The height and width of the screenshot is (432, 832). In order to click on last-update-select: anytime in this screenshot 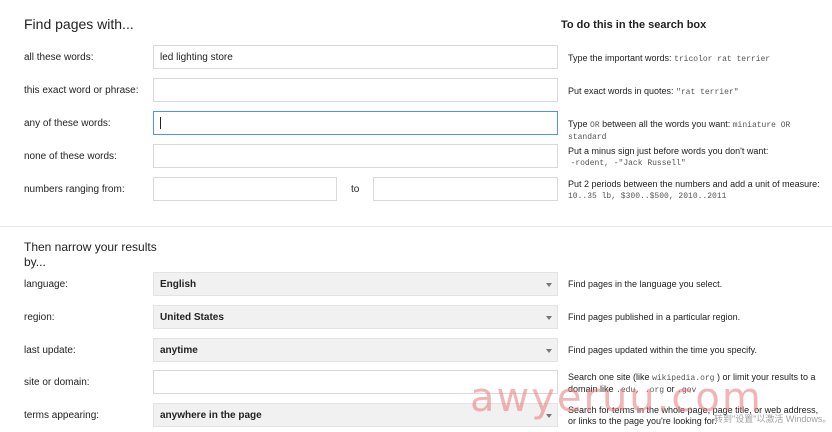, I will do `click(355, 350)`.